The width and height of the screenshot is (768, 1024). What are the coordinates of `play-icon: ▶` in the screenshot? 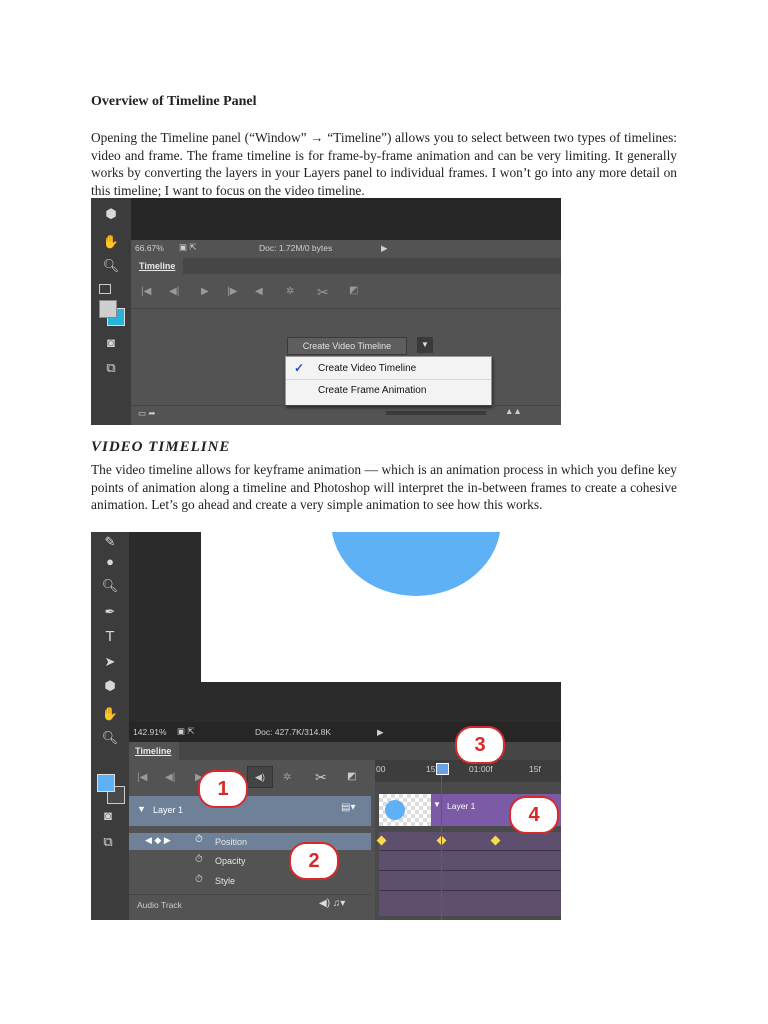 It's located at (205, 291).